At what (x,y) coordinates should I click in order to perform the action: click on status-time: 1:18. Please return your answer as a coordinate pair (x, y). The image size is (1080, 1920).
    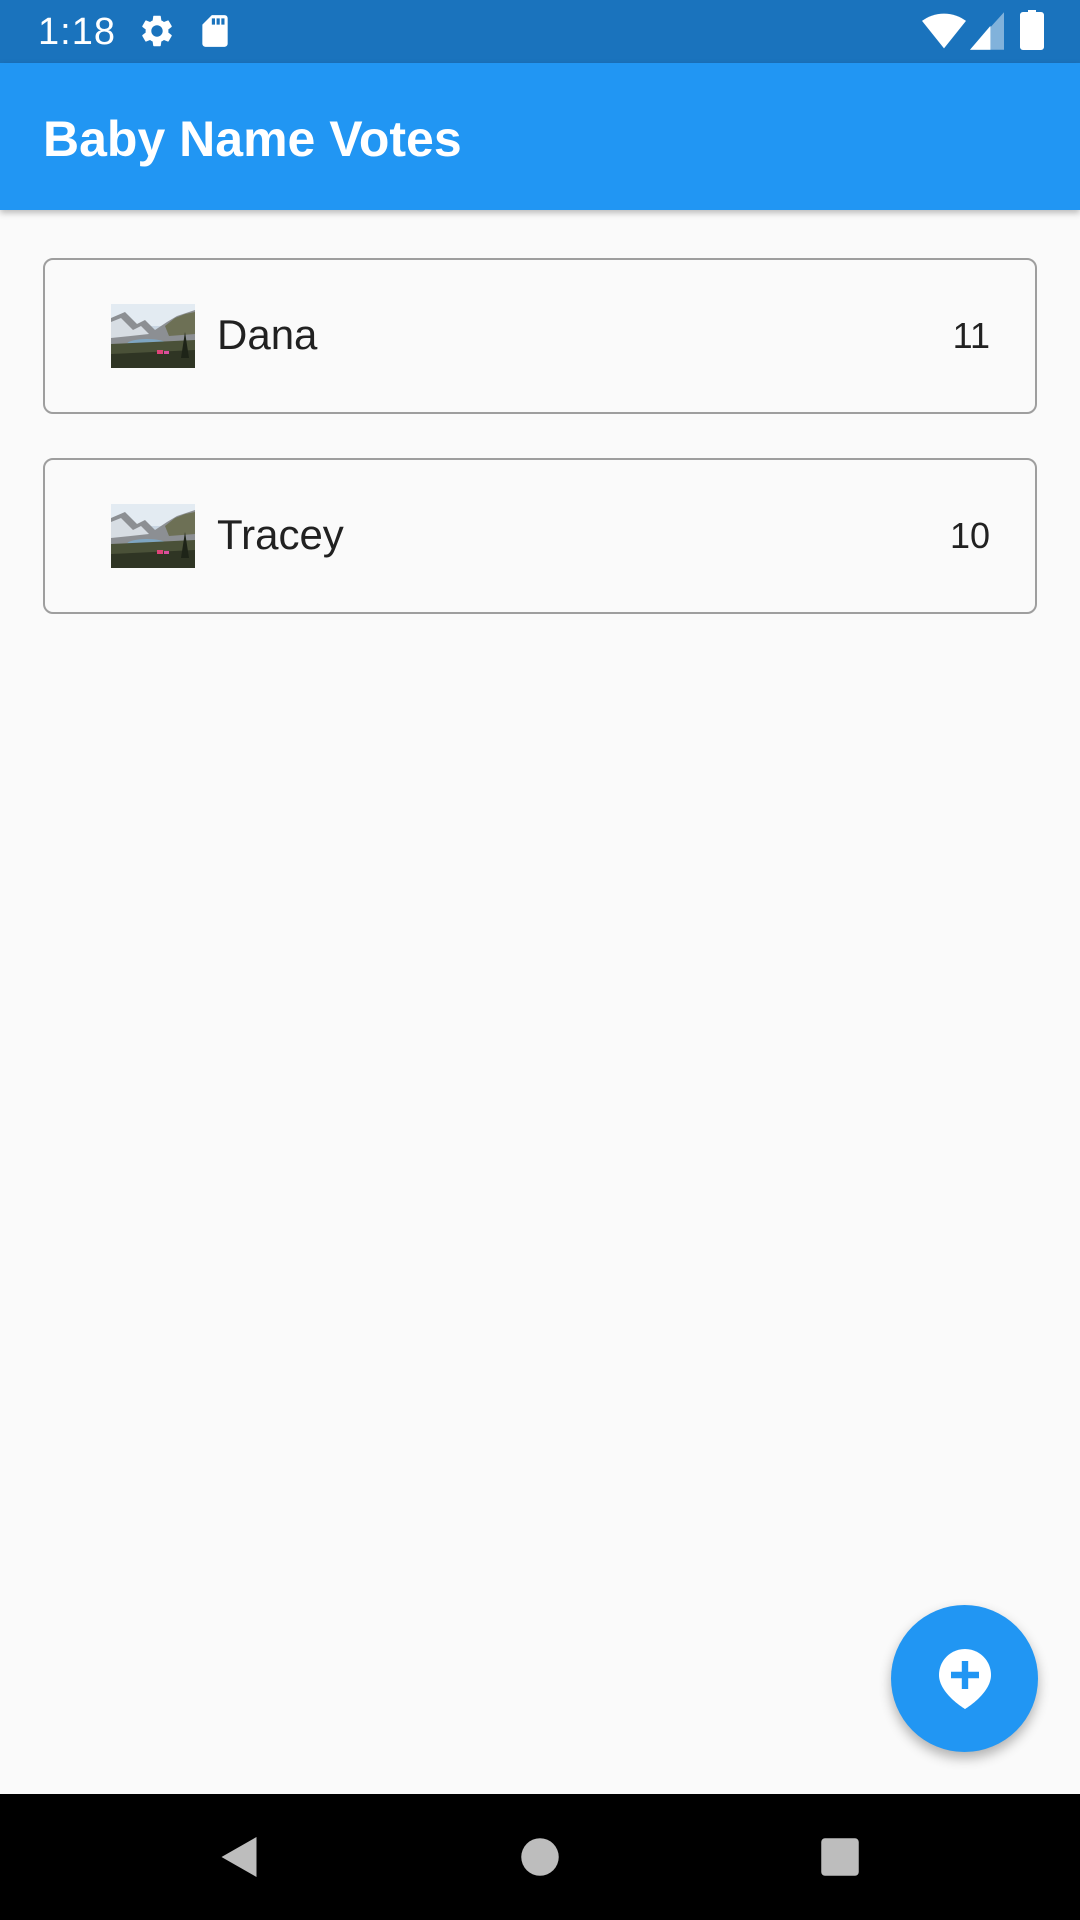
    Looking at the image, I should click on (77, 32).